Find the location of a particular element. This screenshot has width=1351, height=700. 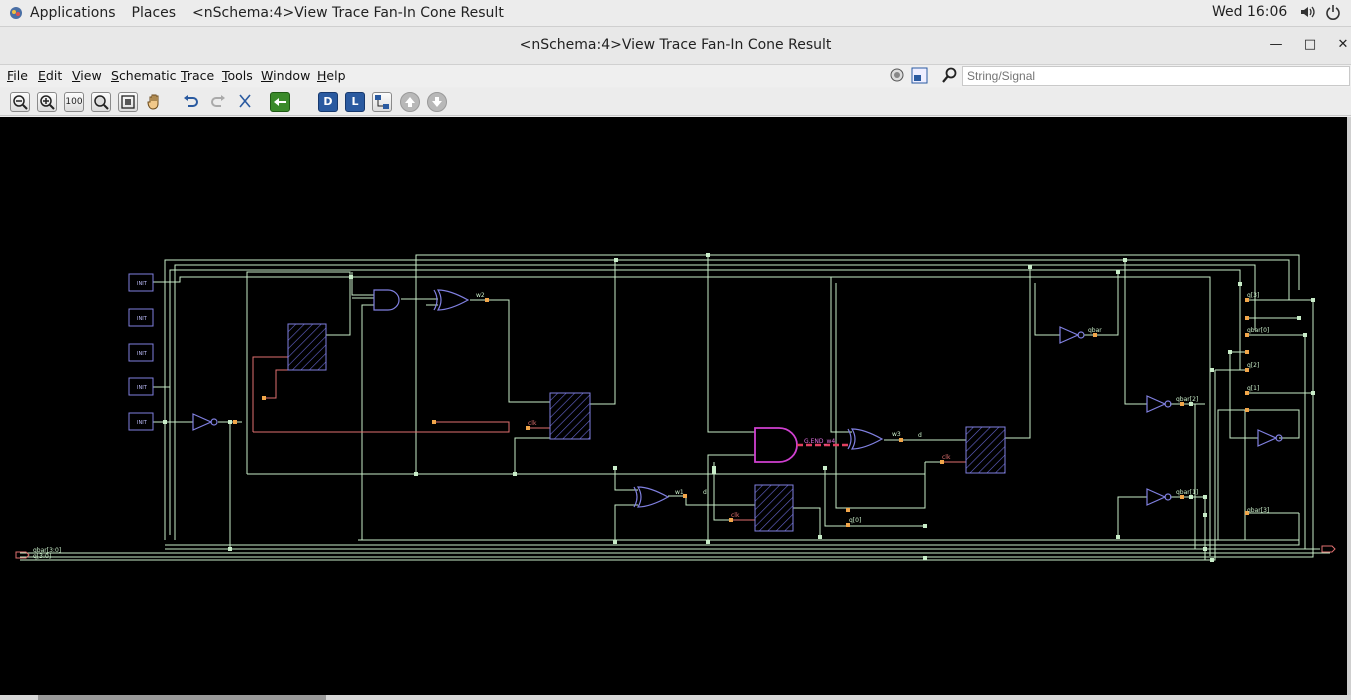

active-window-indicator: <nSchema:4>View Trace Fan-In Cone Result is located at coordinates (348, 13).